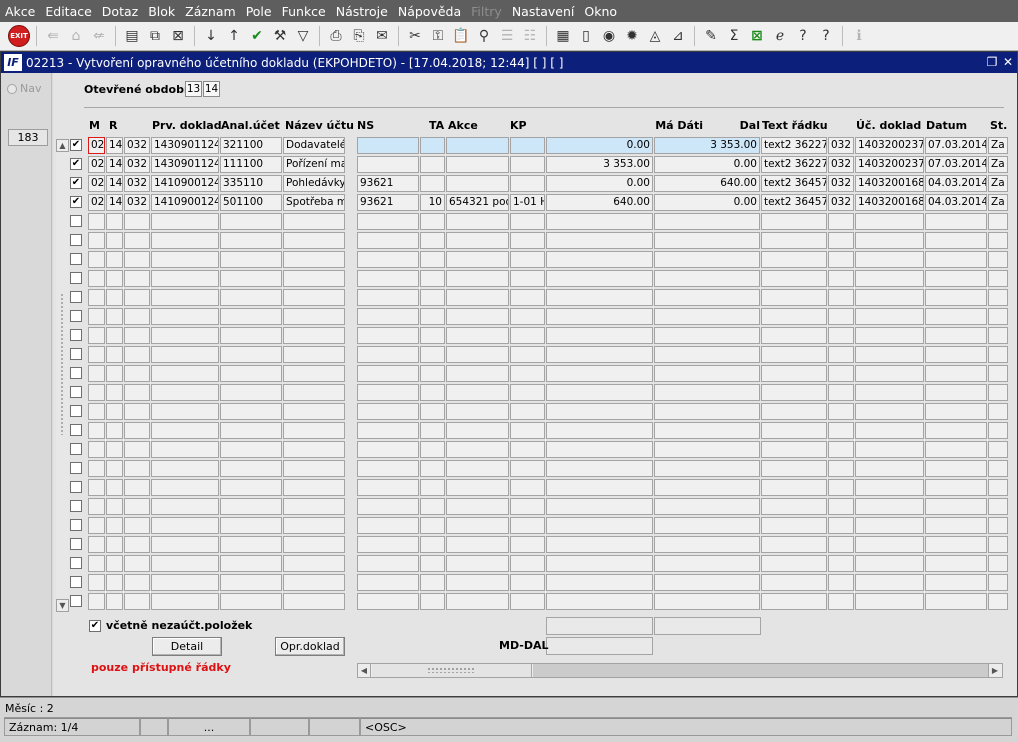 The width and height of the screenshot is (1018, 742). I want to click on cell-nazev: Pořízení mat, so click(314, 164).